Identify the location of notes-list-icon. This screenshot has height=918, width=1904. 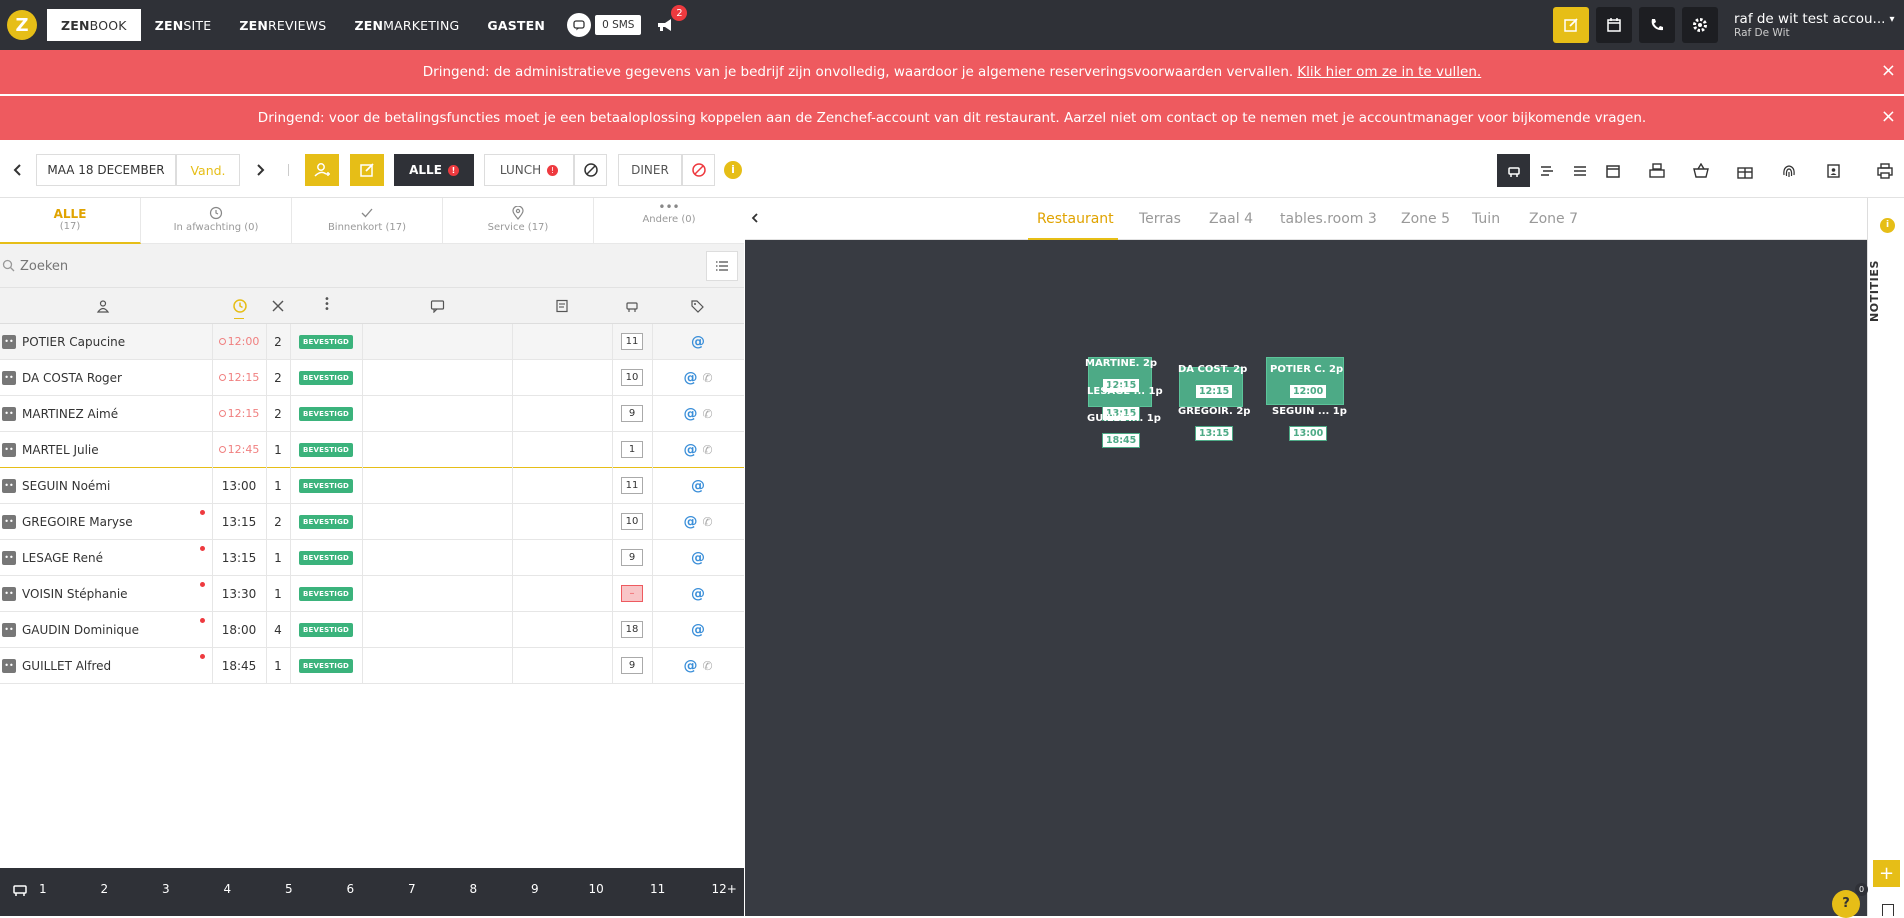
(1888, 910).